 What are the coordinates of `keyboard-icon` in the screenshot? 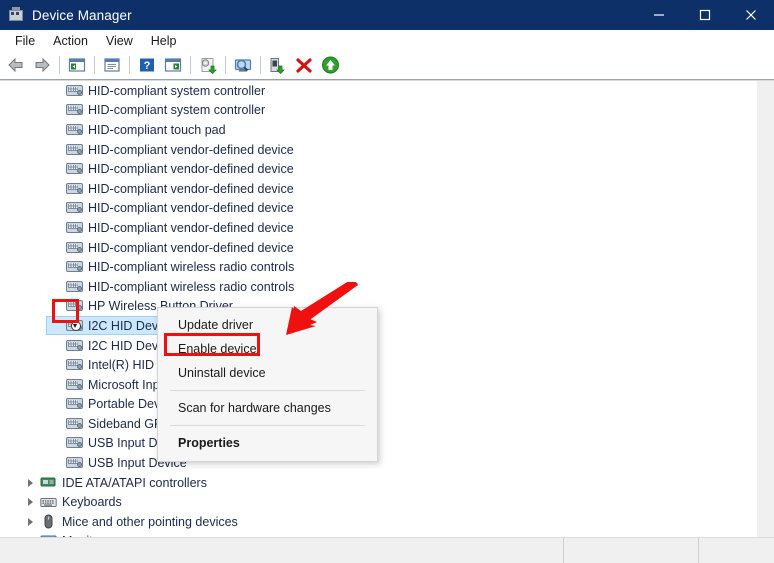 It's located at (48, 502).